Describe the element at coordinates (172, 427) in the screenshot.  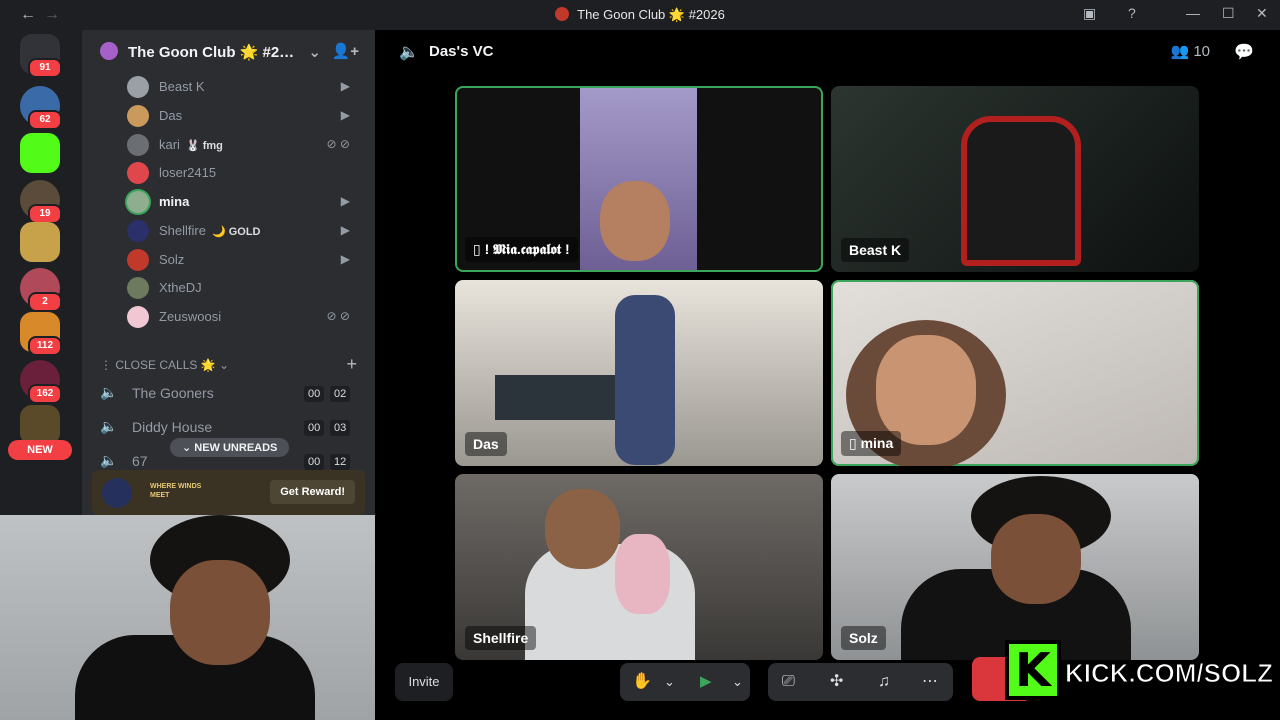
I see `voice-channel-name: Diddy House` at that location.